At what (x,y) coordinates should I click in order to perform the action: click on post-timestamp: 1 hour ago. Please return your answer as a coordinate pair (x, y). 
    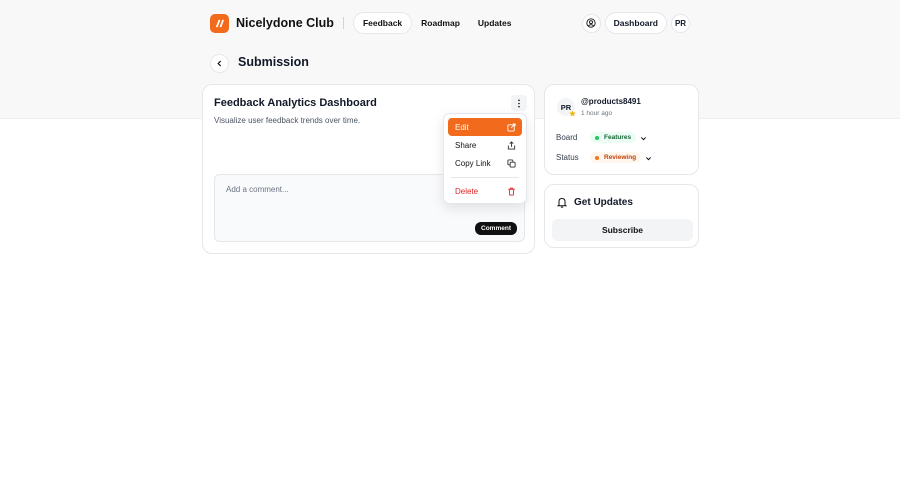
    Looking at the image, I should click on (597, 113).